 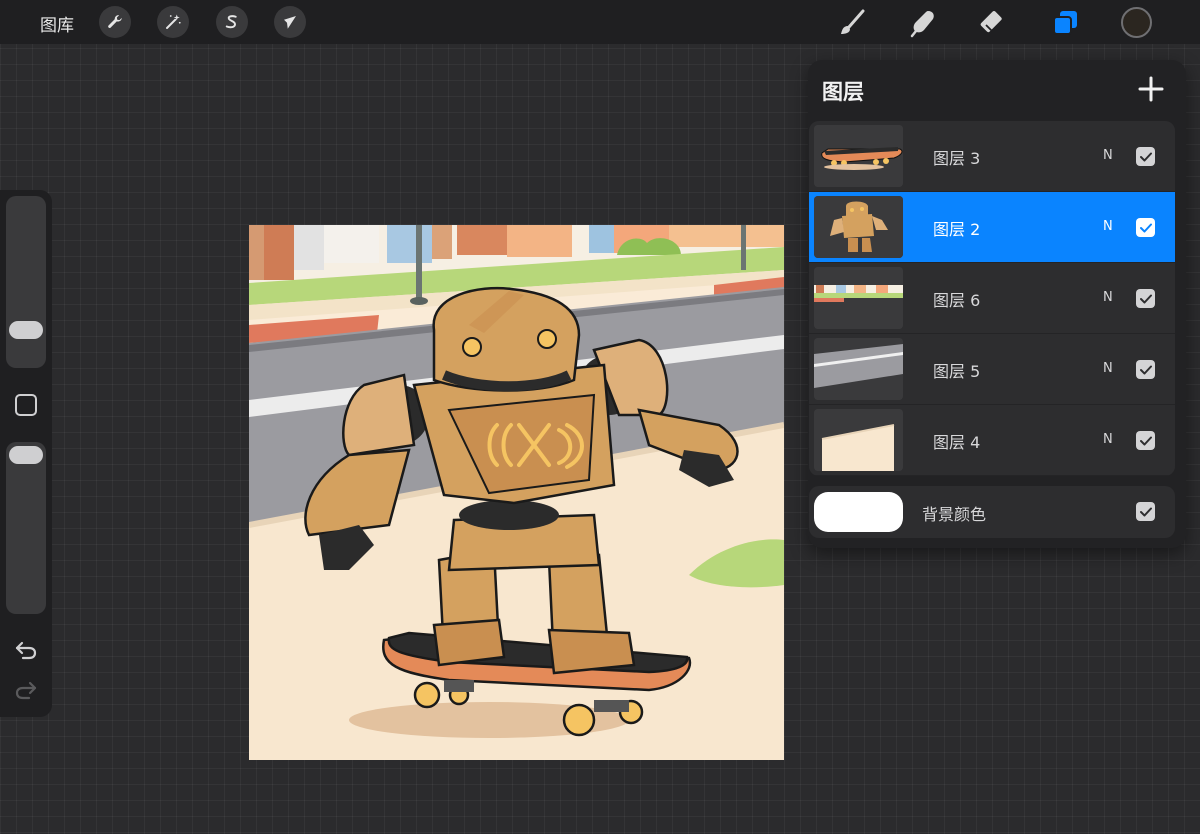 I want to click on background-color-label: 背景颜色, so click(x=954, y=514).